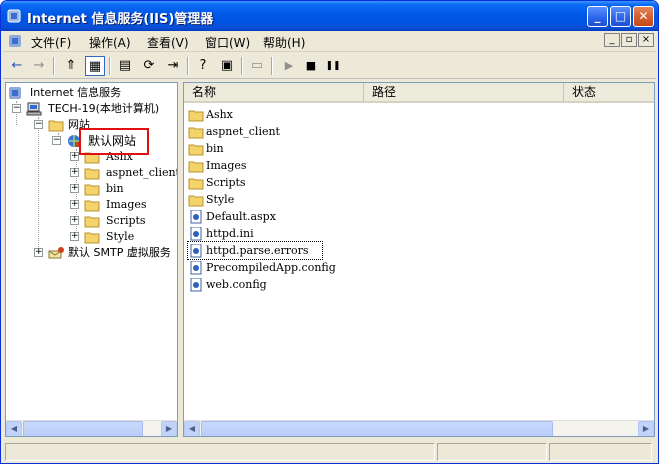 The image size is (659, 464). Describe the element at coordinates (51, 42) in the screenshot. I see `menu-file: 文件(F)` at that location.